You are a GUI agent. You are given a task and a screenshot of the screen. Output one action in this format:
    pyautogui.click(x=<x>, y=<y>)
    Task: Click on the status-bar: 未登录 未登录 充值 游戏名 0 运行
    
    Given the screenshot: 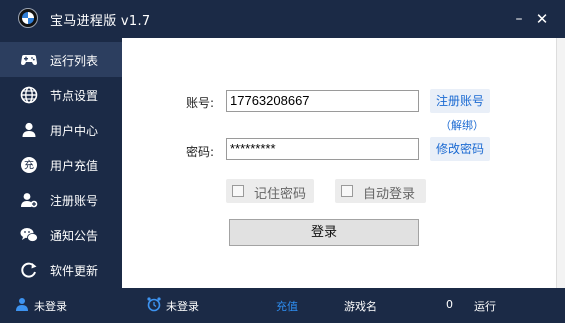 What is the action you would take?
    pyautogui.click(x=282, y=305)
    